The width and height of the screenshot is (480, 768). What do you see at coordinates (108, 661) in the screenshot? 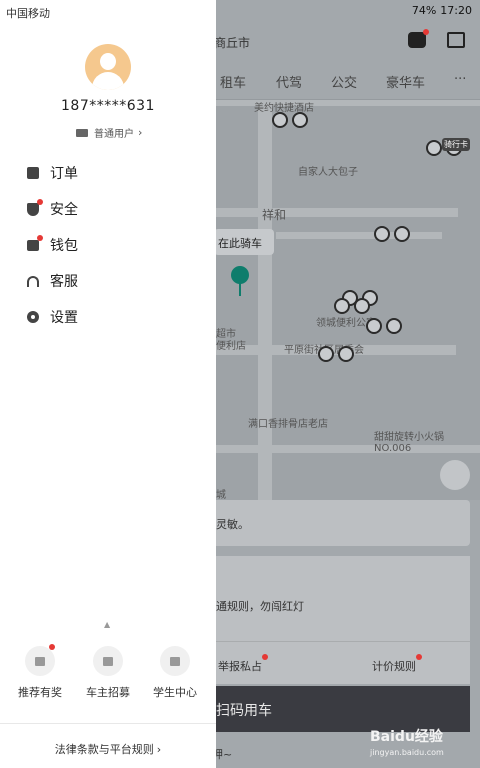
I see `driver-icon` at bounding box center [108, 661].